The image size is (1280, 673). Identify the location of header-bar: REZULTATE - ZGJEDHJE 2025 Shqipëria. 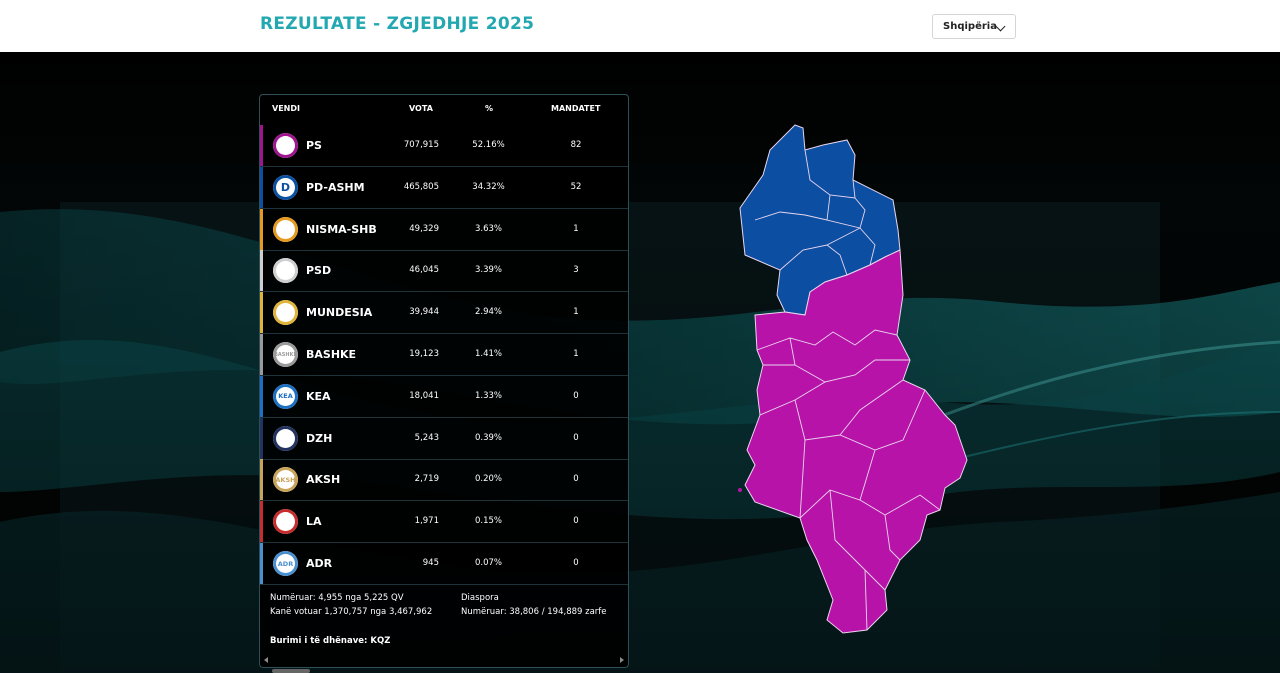
(640, 26).